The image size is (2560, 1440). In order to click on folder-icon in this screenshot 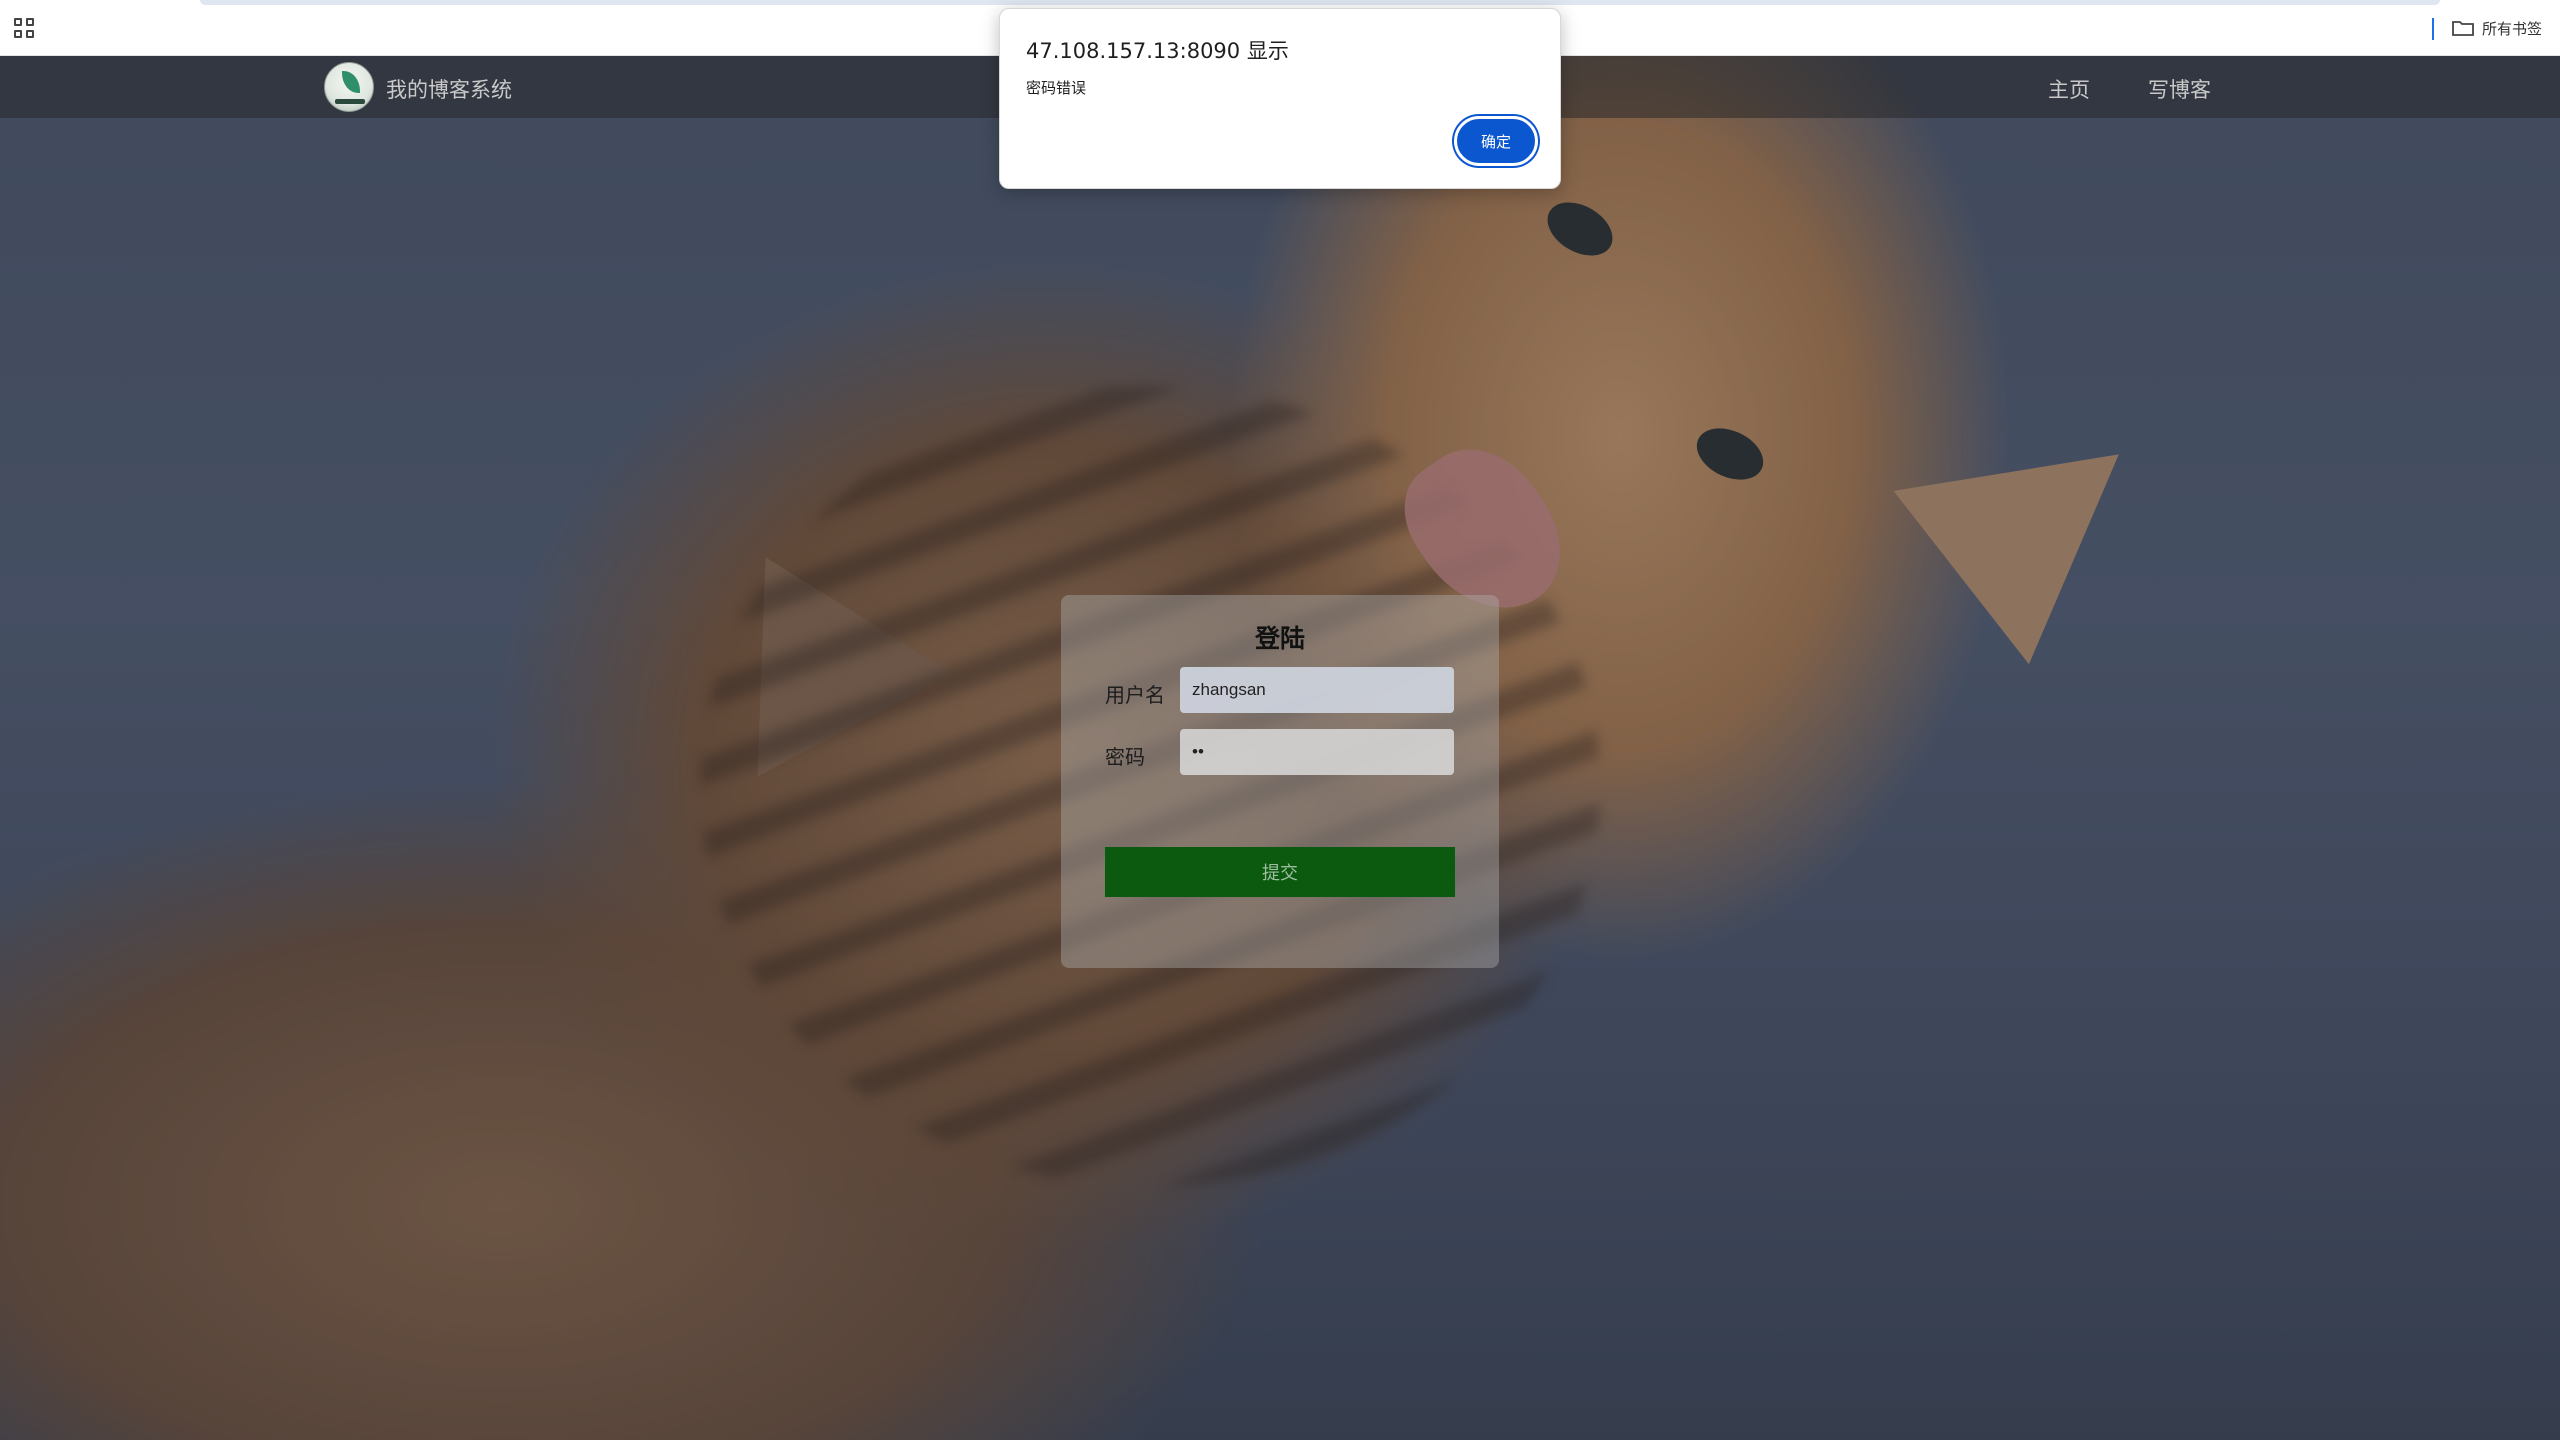, I will do `click(2463, 28)`.